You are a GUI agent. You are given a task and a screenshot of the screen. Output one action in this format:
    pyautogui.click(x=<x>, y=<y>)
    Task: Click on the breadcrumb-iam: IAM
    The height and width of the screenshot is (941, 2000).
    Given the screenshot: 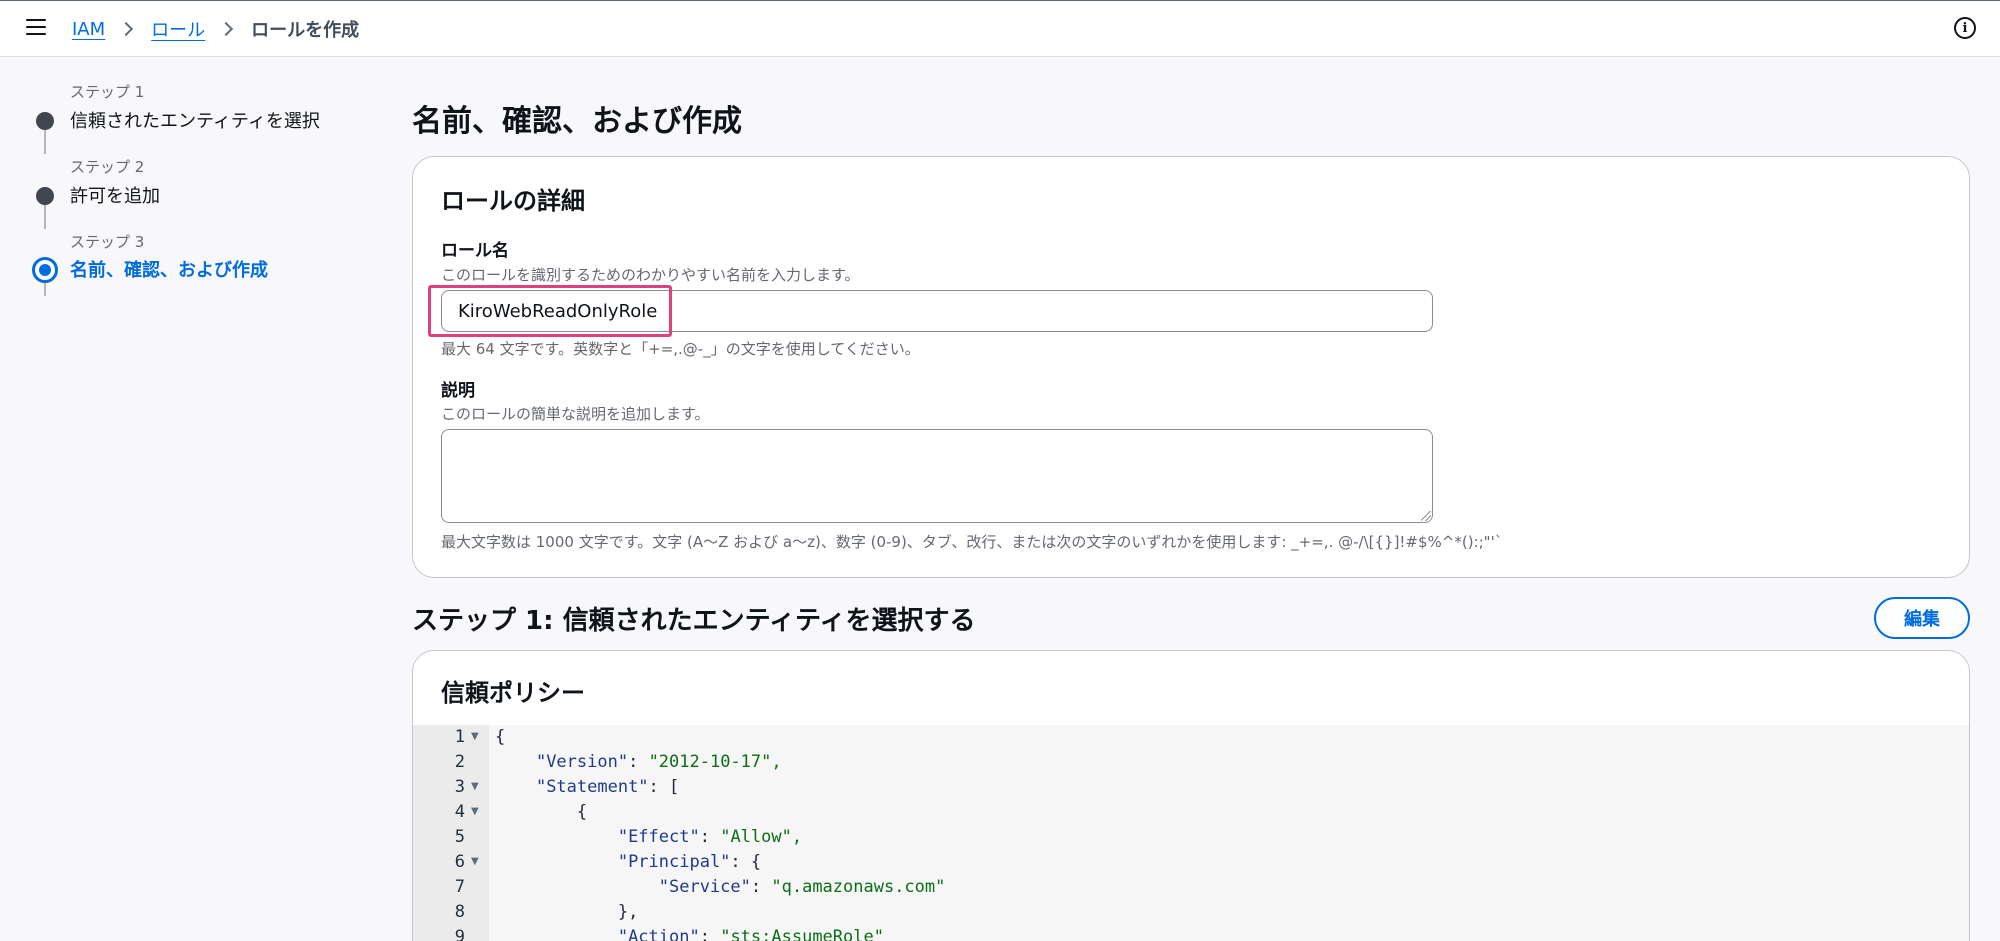 What is the action you would take?
    pyautogui.click(x=88, y=29)
    